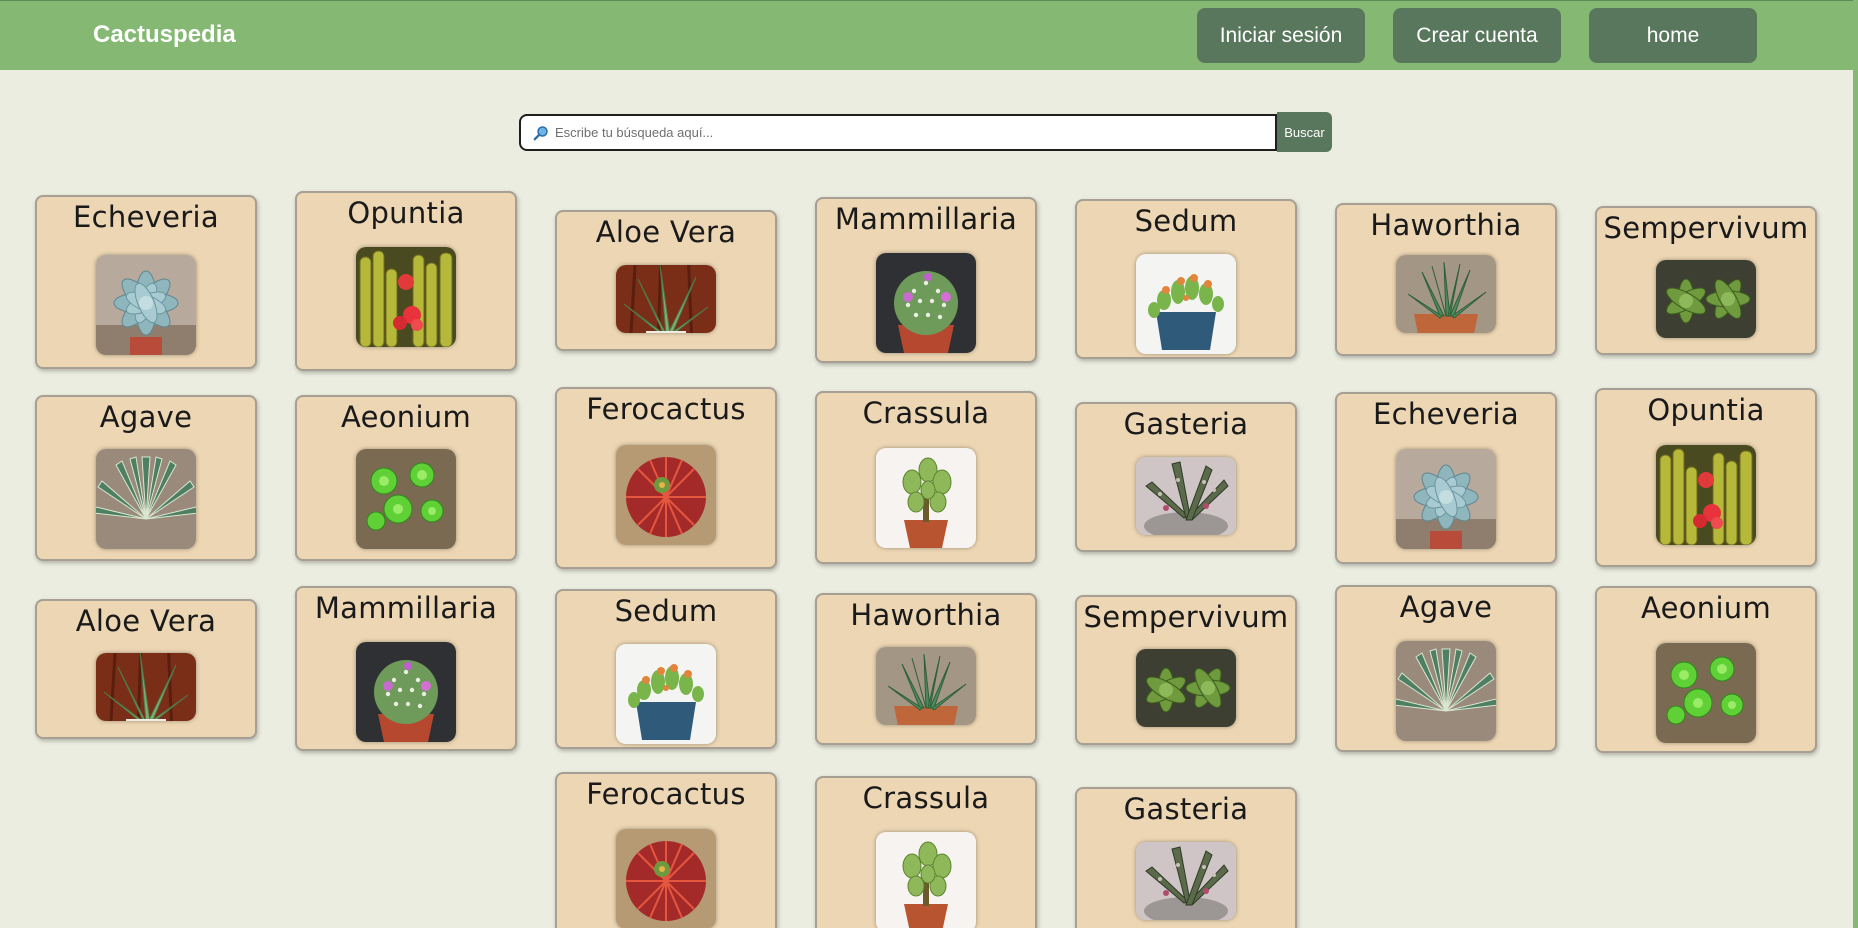  Describe the element at coordinates (1673, 35) in the screenshot. I see `home-button: home` at that location.